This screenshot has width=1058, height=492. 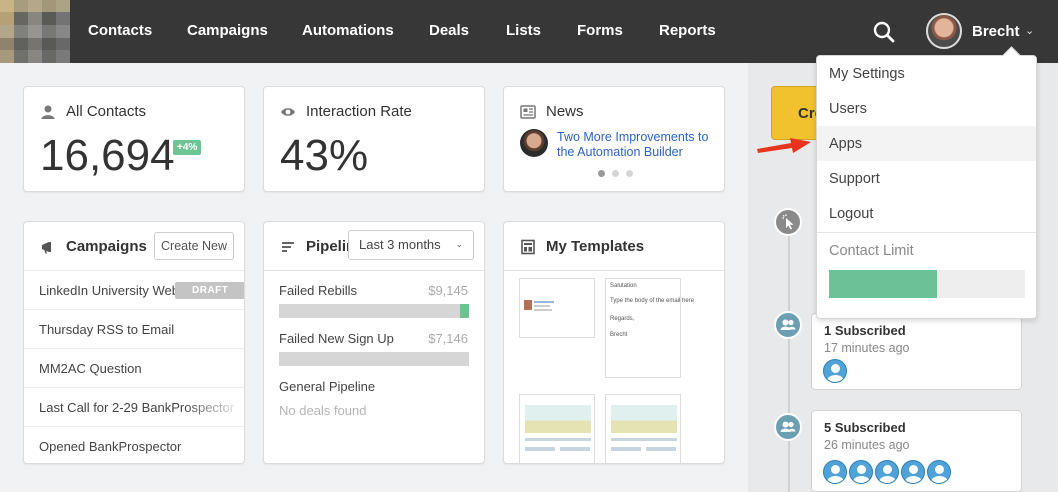 What do you see at coordinates (865, 330) in the screenshot?
I see `activity-title: 1 Subscribed` at bounding box center [865, 330].